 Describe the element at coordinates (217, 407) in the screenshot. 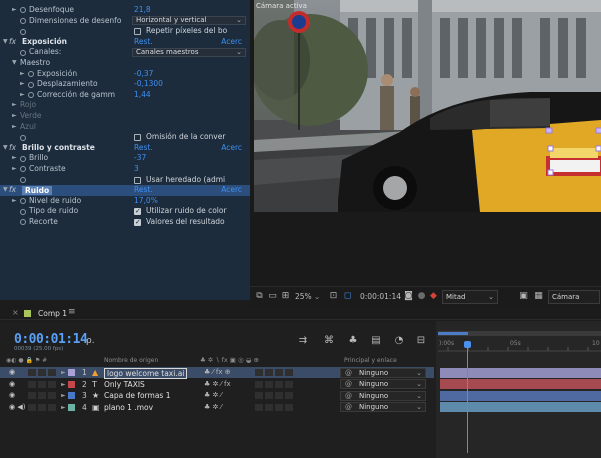

I see `layer-row: ◉ ◀) ► 4 ▣ plano 1 .mov ♣ ✲ ⁄ @ Ninguno ⌄` at that location.